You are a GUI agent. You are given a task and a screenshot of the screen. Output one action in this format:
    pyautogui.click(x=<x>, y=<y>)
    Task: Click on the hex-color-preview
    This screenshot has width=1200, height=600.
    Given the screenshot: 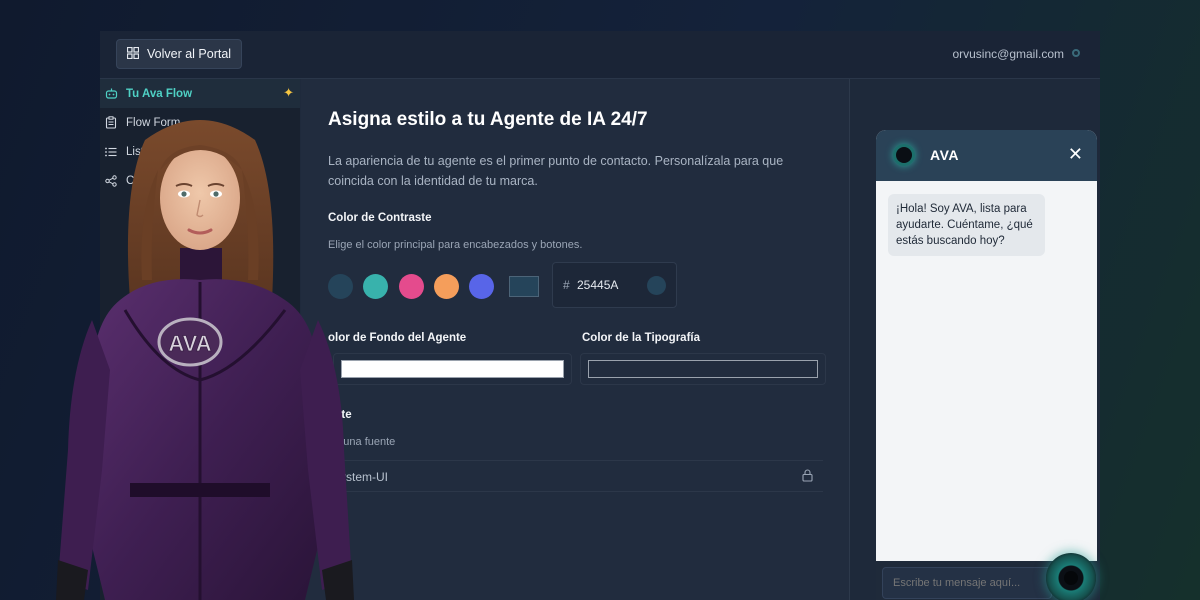 What is the action you would take?
    pyautogui.click(x=656, y=285)
    